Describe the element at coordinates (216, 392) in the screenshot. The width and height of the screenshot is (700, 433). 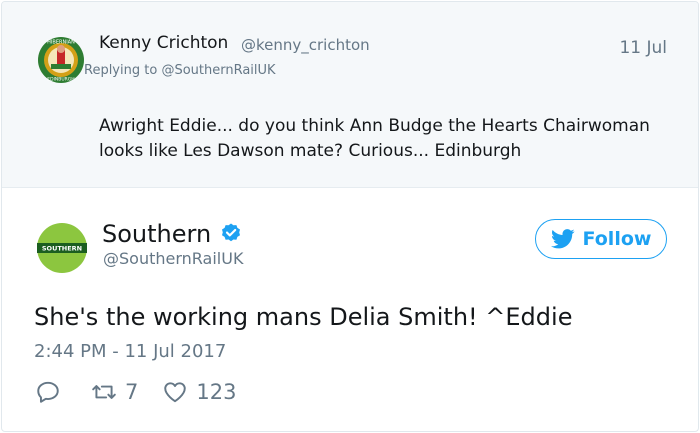
I see `like-count: 123` at that location.